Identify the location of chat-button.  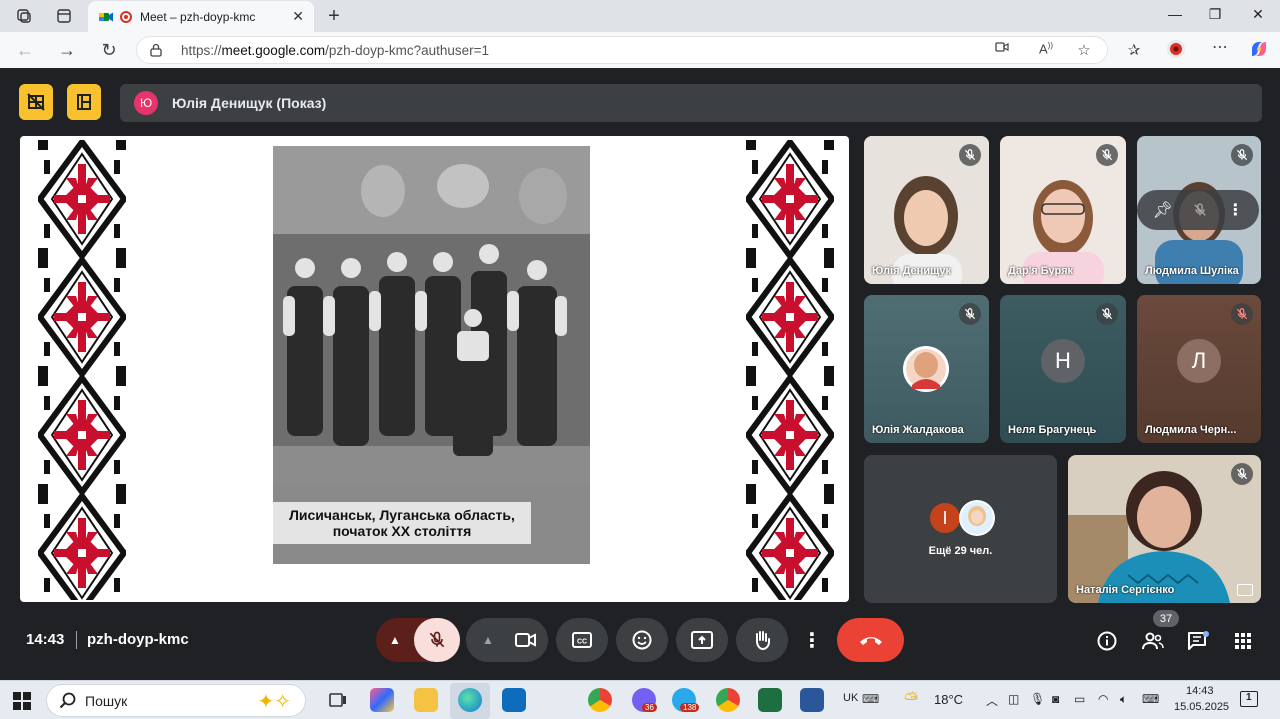
(1198, 641).